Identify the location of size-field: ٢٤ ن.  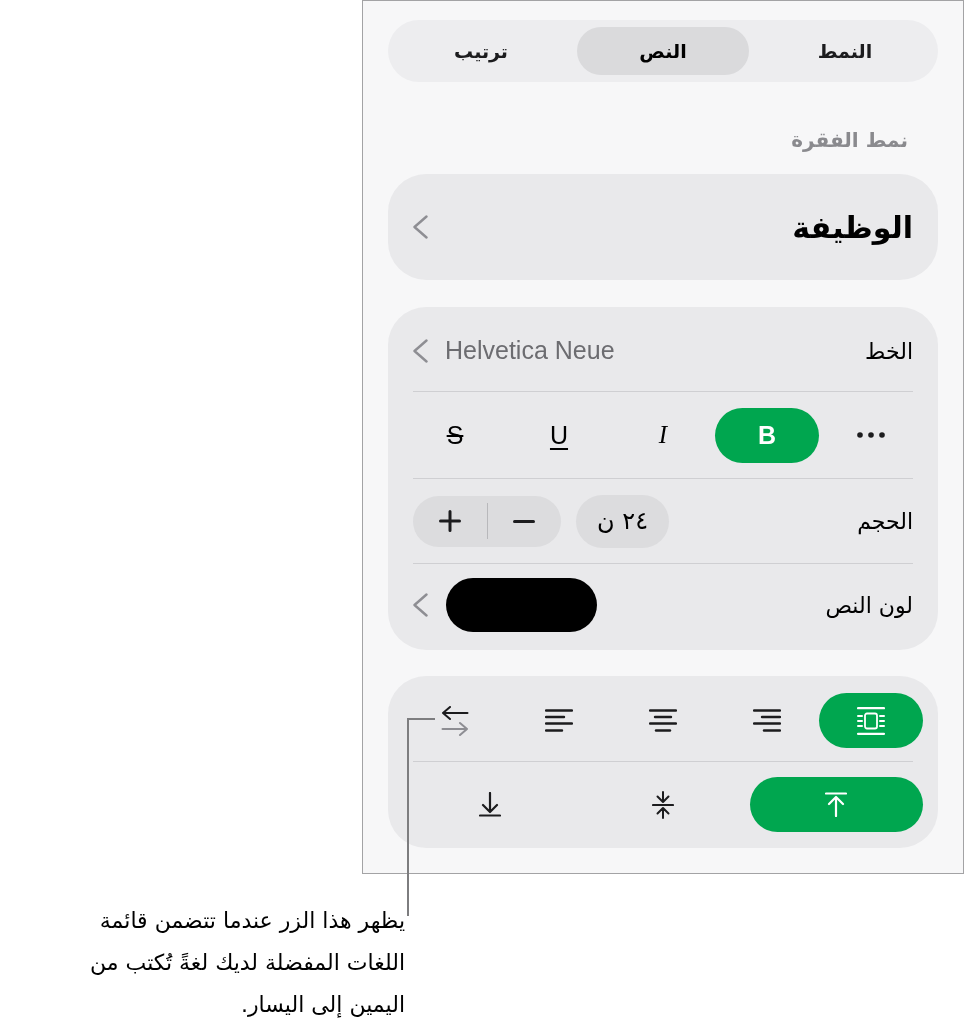
(622, 521).